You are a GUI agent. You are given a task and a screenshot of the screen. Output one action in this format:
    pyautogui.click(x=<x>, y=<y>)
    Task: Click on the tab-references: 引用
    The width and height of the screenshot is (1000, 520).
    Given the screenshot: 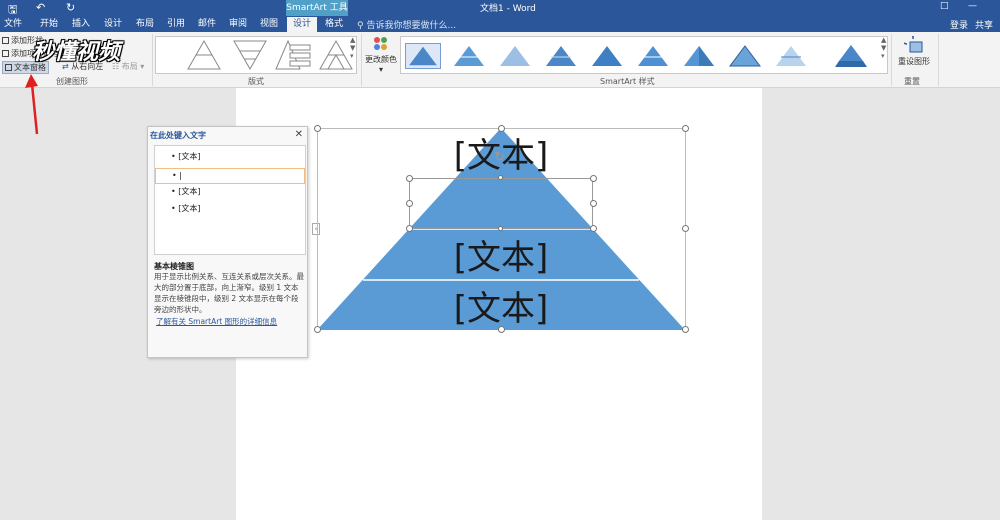 What is the action you would take?
    pyautogui.click(x=176, y=24)
    